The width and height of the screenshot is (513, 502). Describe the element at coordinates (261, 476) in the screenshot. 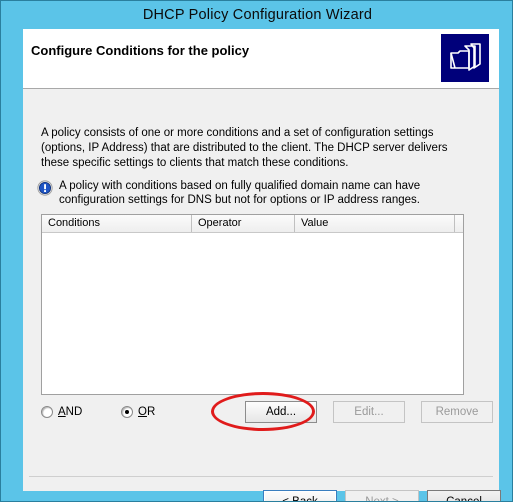

I see `footer-separator` at that location.